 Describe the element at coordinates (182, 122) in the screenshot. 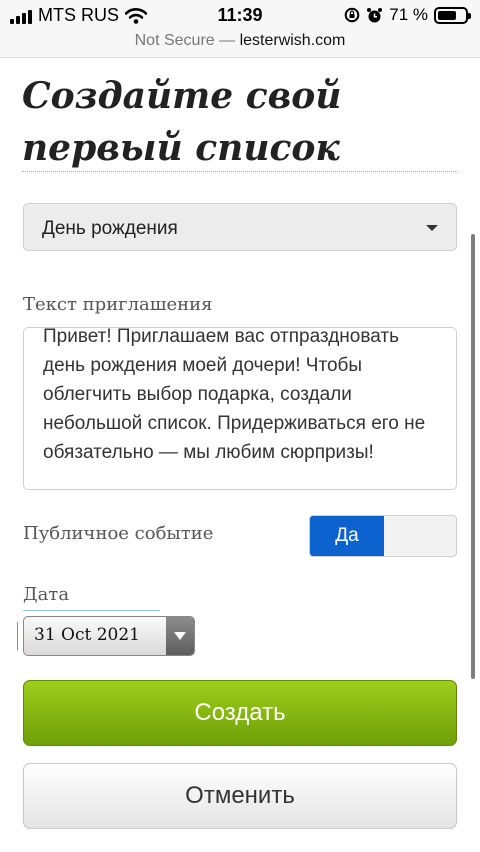

I see `page-title: Создайте свой первый список` at that location.